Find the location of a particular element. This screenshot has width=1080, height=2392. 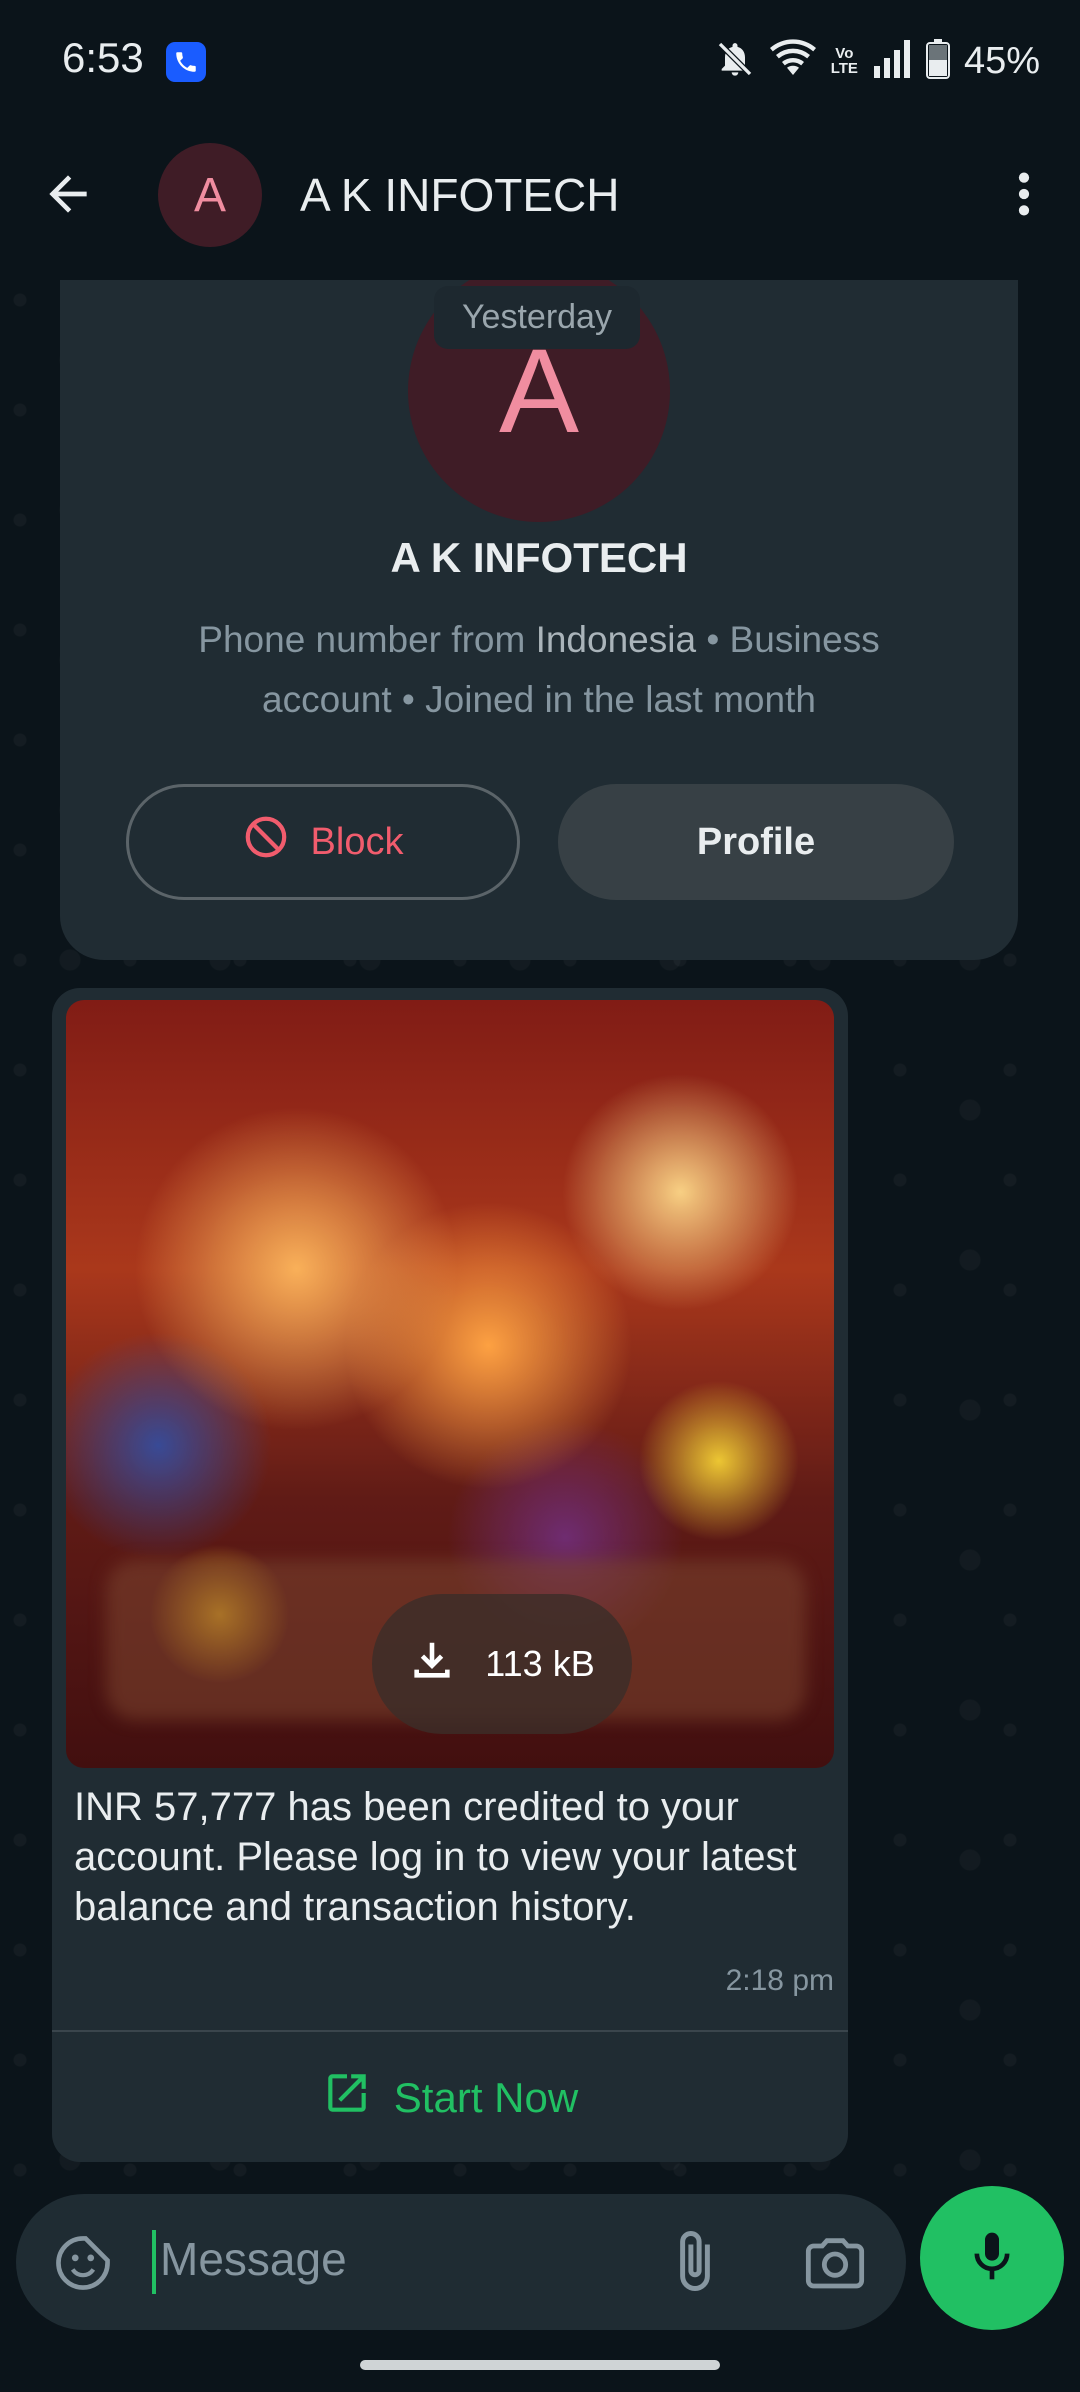

profile-label: Profile is located at coordinates (756, 841).